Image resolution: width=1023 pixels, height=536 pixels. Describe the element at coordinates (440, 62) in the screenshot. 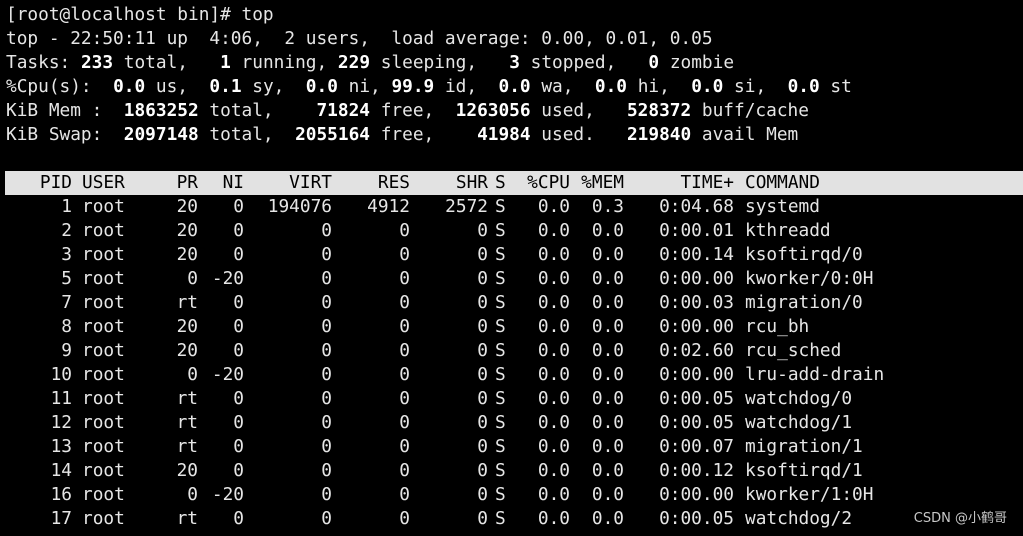

I see `tasks-sleeping-label: sleeping,` at that location.